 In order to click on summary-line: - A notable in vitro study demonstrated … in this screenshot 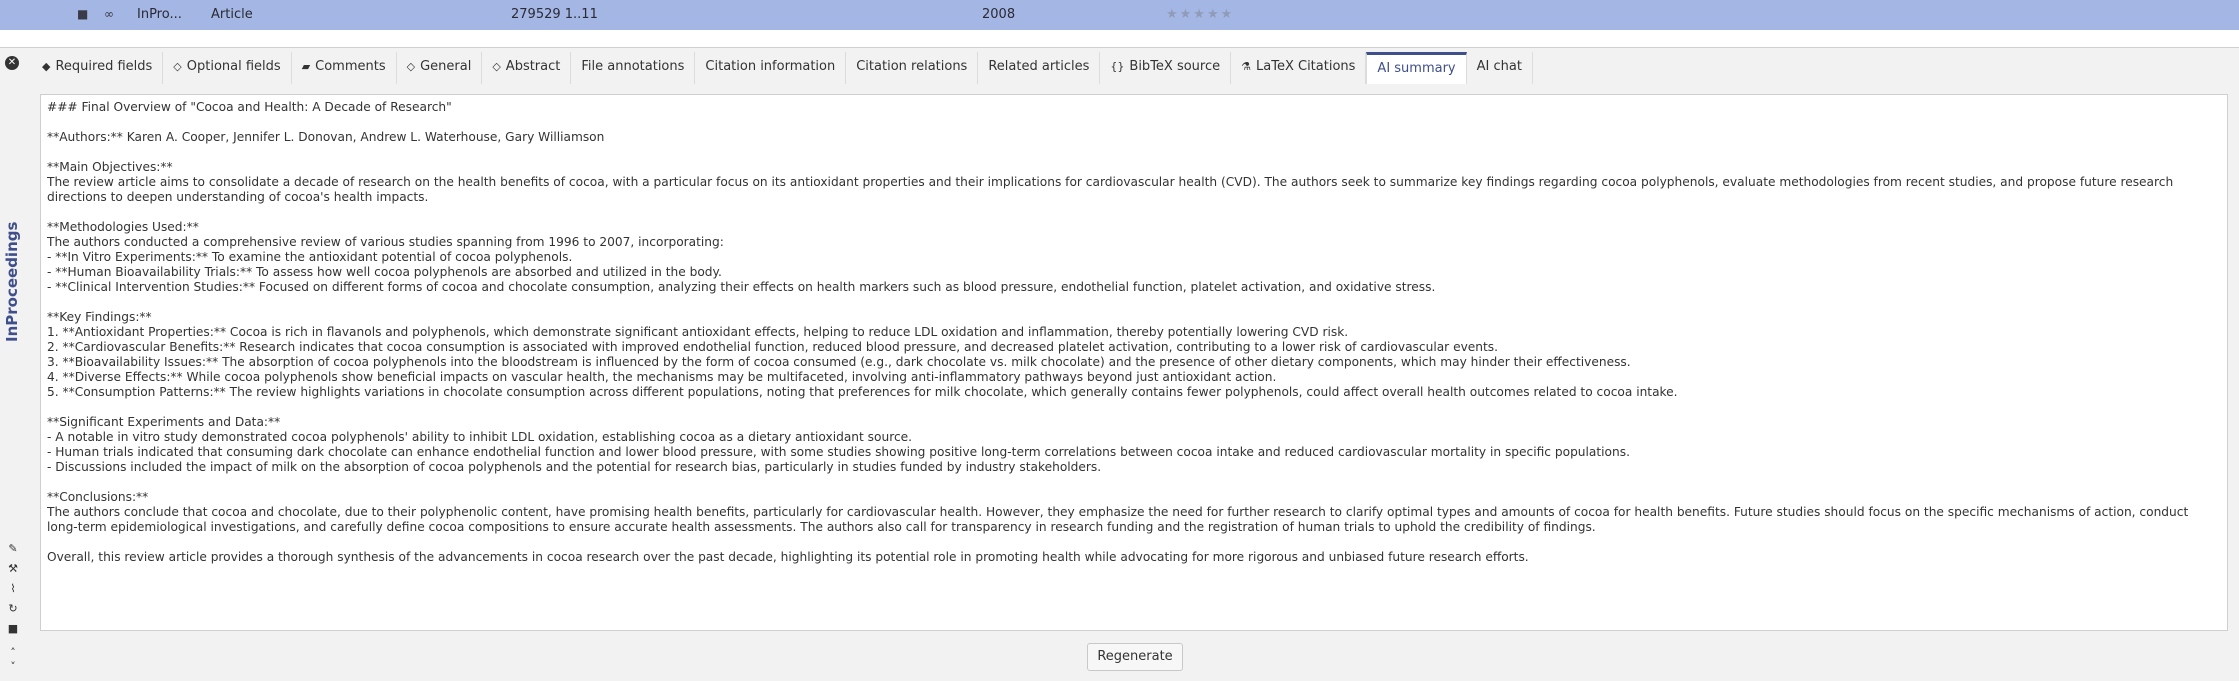, I will do `click(480, 437)`.